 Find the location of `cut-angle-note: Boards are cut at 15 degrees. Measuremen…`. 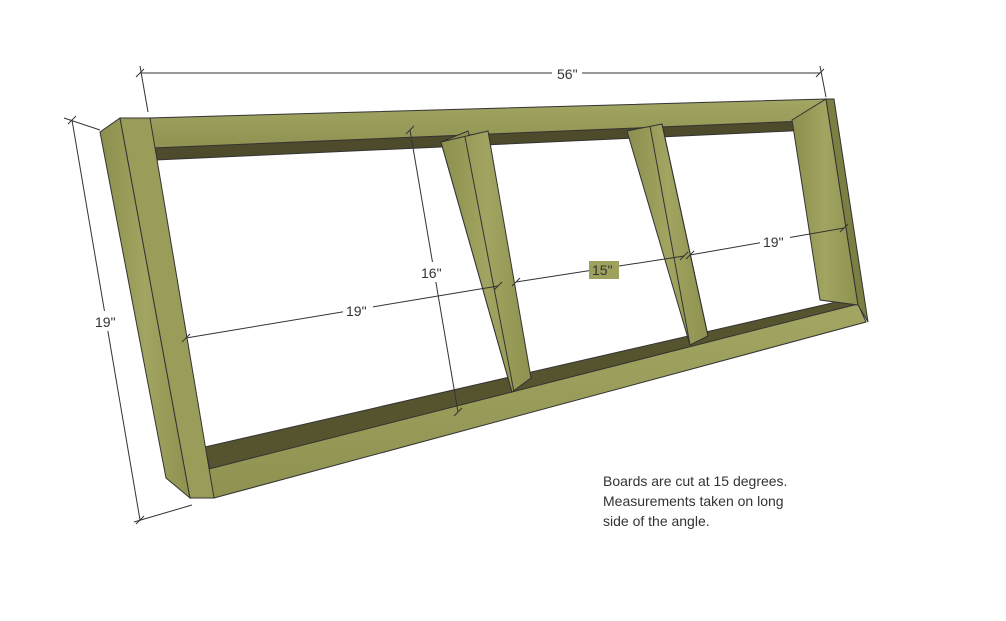

cut-angle-note: Boards are cut at 15 degrees. Measuremen… is located at coordinates (733, 501).